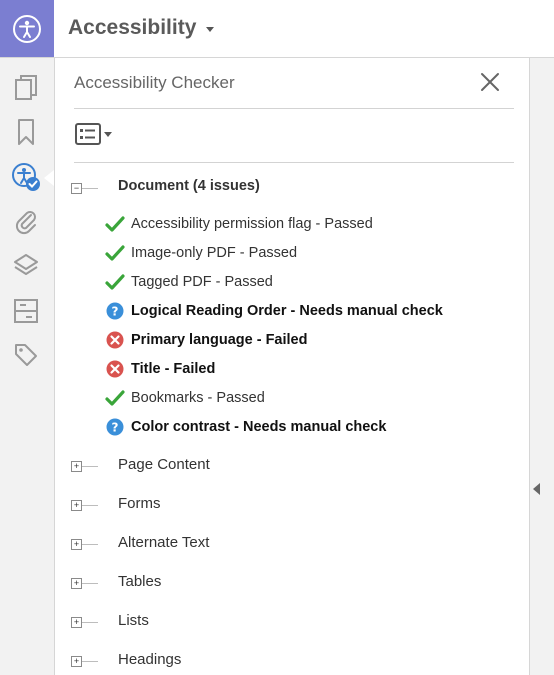 The width and height of the screenshot is (554, 675). Describe the element at coordinates (198, 398) in the screenshot. I see `check-item-label: Bookmarks - Passed` at that location.